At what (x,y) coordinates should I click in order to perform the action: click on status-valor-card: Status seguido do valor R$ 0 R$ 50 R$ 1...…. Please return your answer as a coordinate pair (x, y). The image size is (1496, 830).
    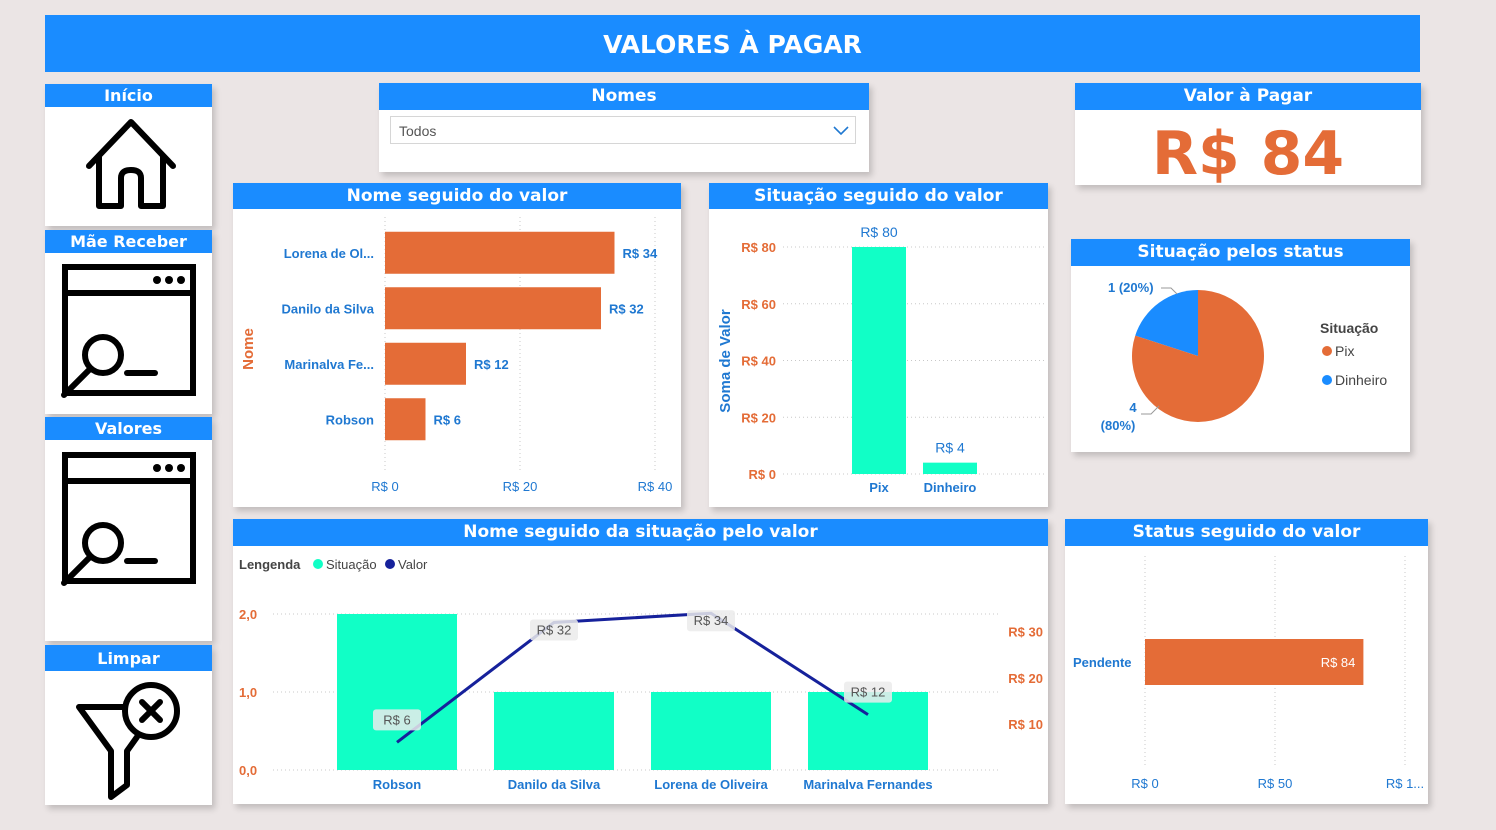
    Looking at the image, I should click on (1246, 661).